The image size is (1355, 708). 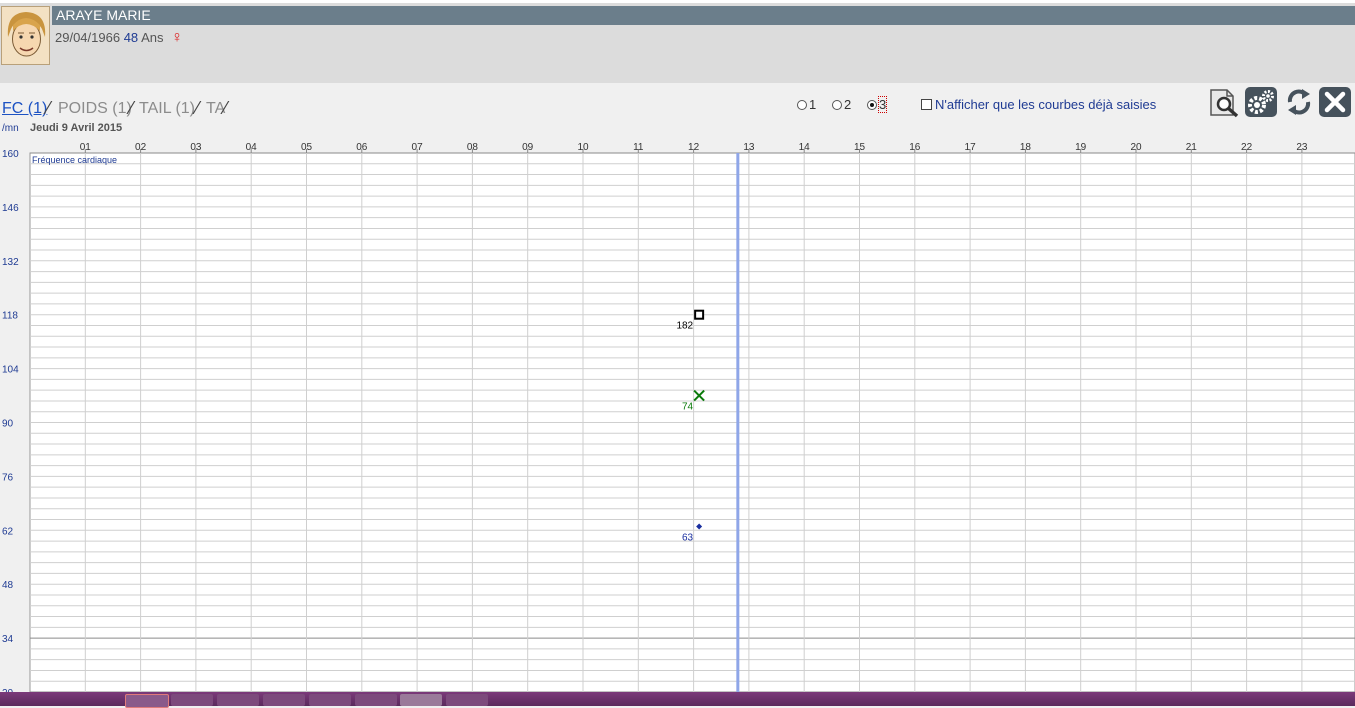 I want to click on y-tick-label: 104, so click(x=10, y=370).